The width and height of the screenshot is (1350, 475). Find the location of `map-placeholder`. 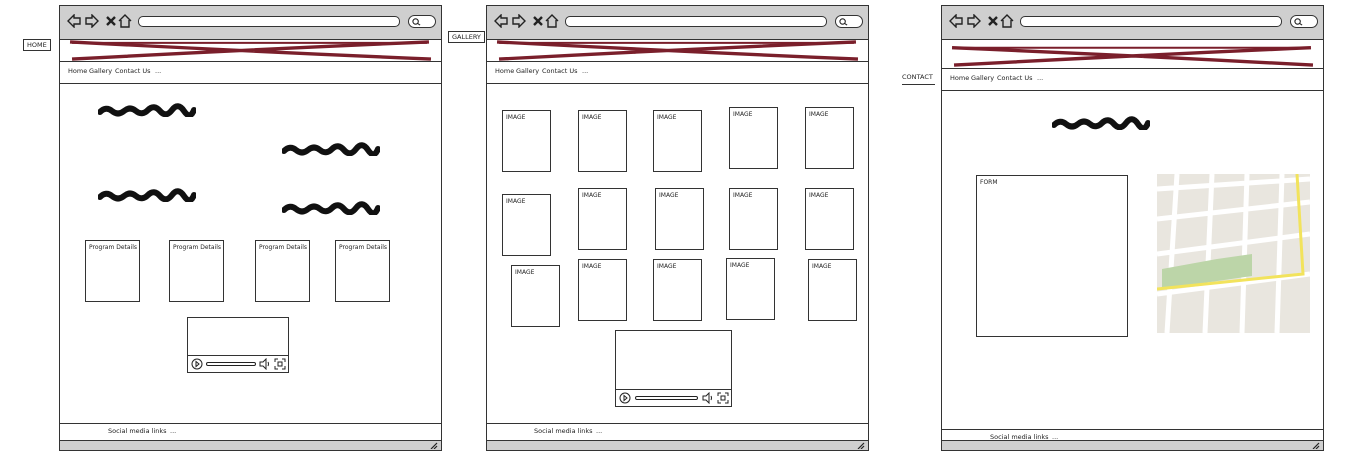

map-placeholder is located at coordinates (1233, 253).